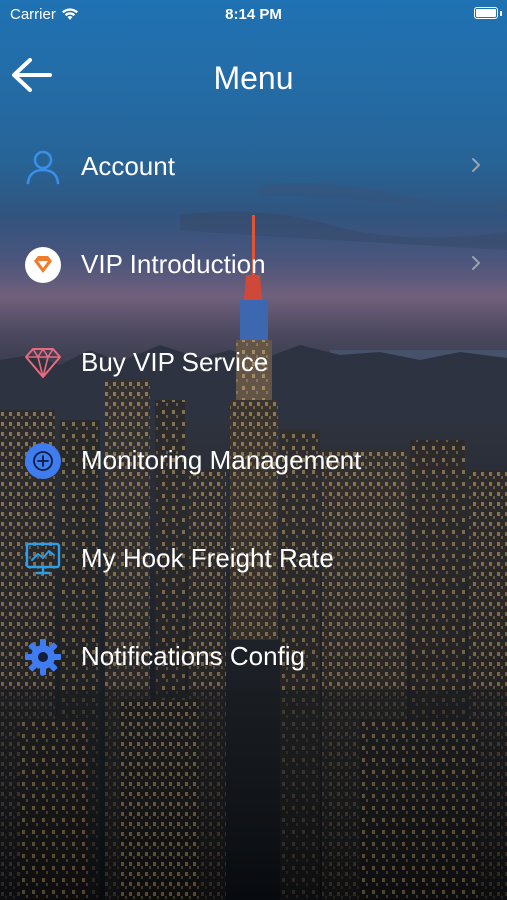 This screenshot has width=507, height=900. I want to click on battery-icon, so click(486, 13).